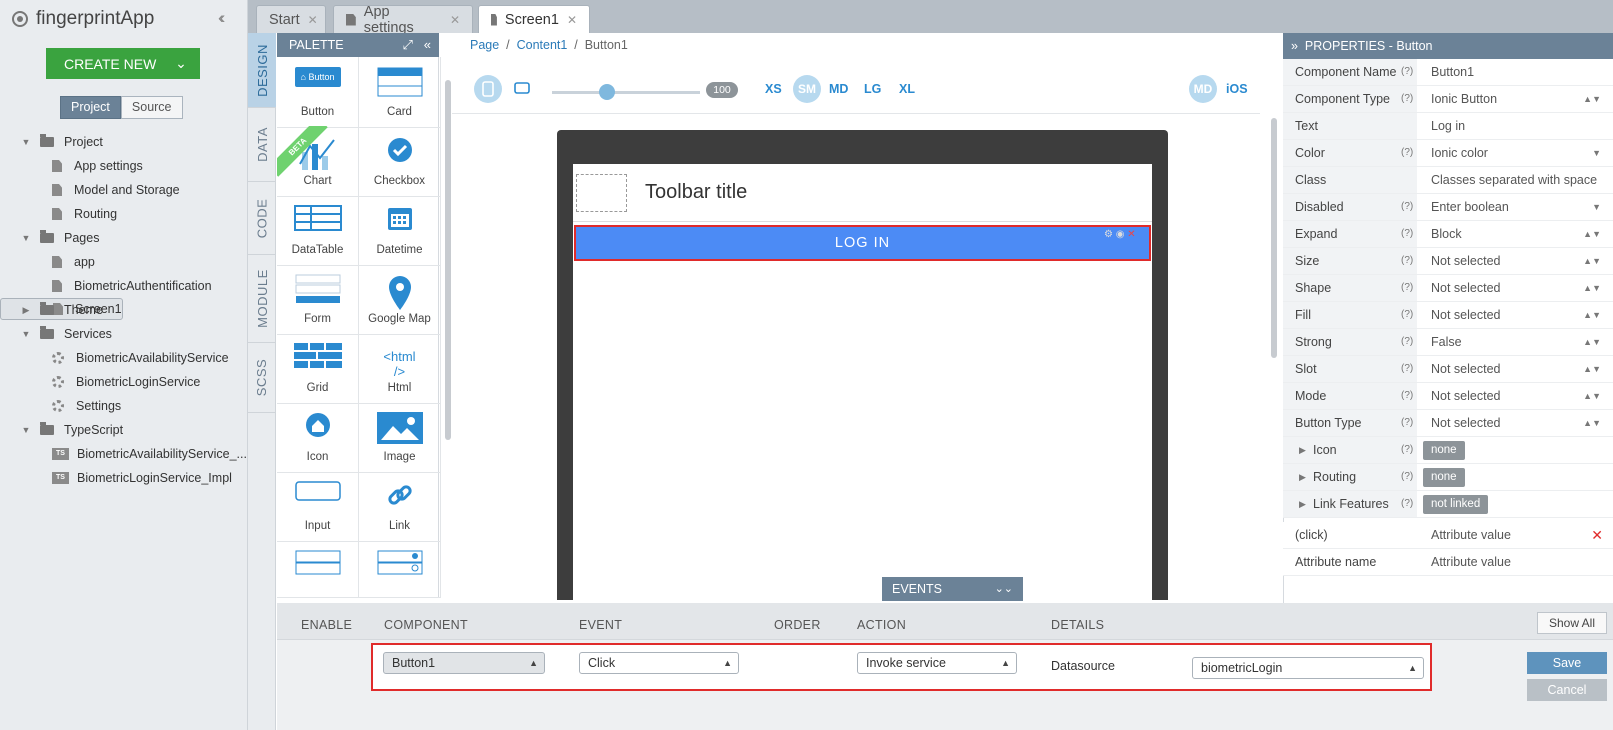 The height and width of the screenshot is (730, 1613). Describe the element at coordinates (1004, 589) in the screenshot. I see `chevron-down-icon: ⌄⌄` at that location.